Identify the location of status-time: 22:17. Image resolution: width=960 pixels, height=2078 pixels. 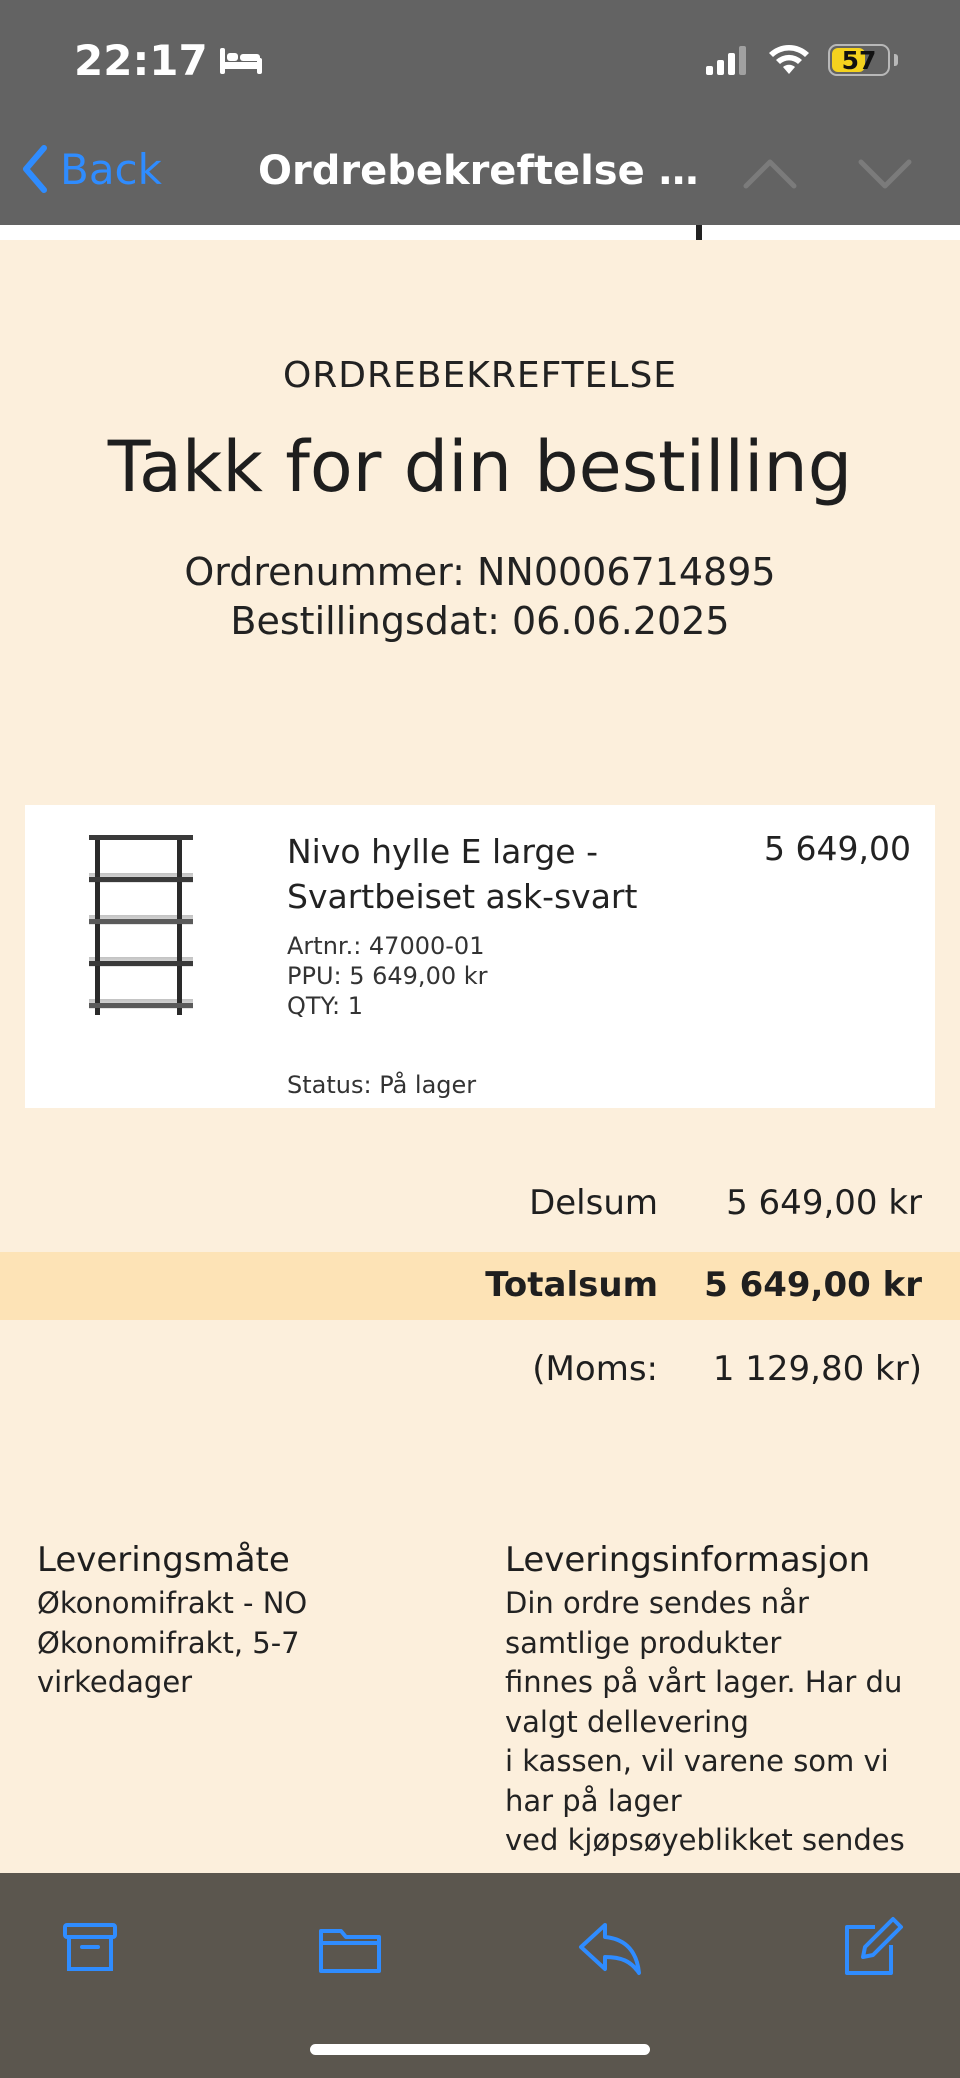
(169, 60).